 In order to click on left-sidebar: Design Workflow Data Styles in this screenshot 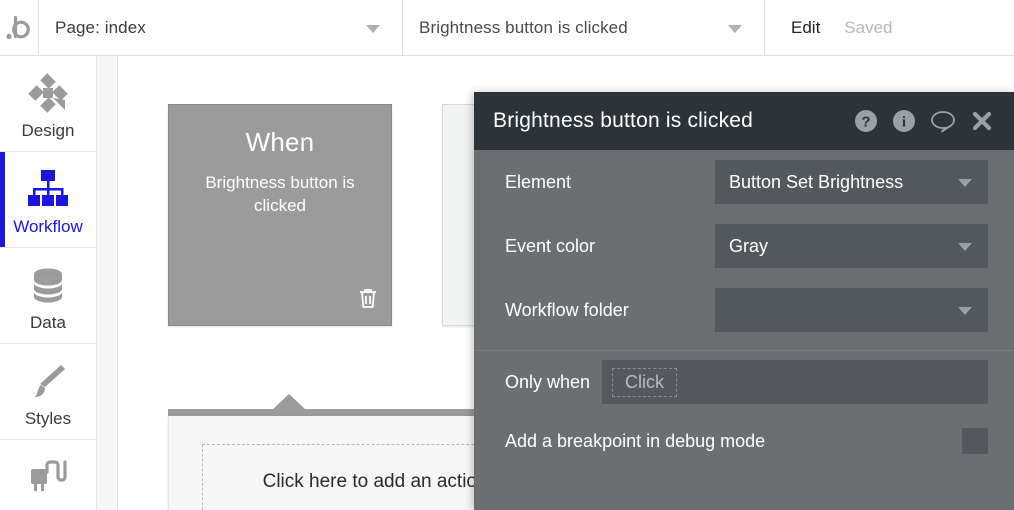, I will do `click(48, 283)`.